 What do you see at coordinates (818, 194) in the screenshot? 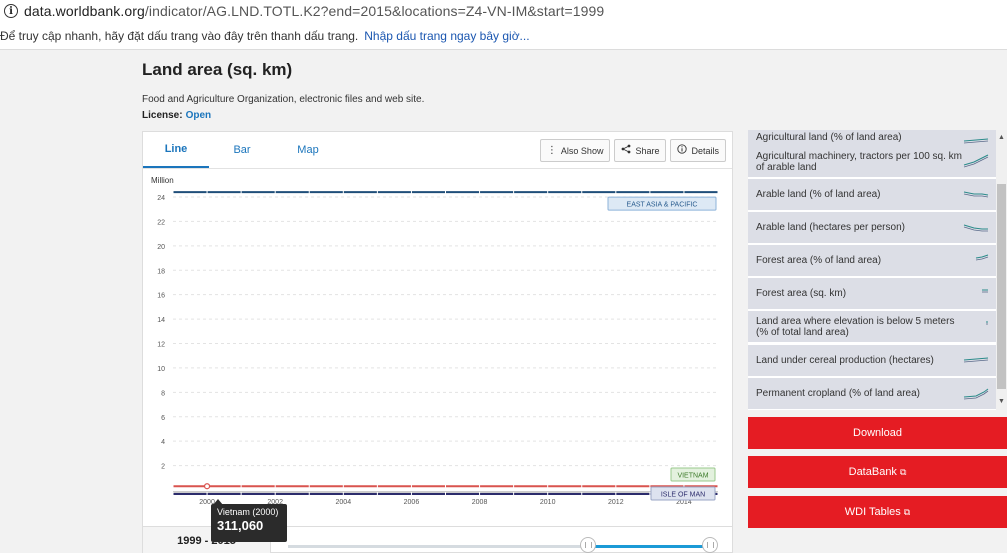
I see `related-indicator-label: Arable land (% of land area)` at bounding box center [818, 194].